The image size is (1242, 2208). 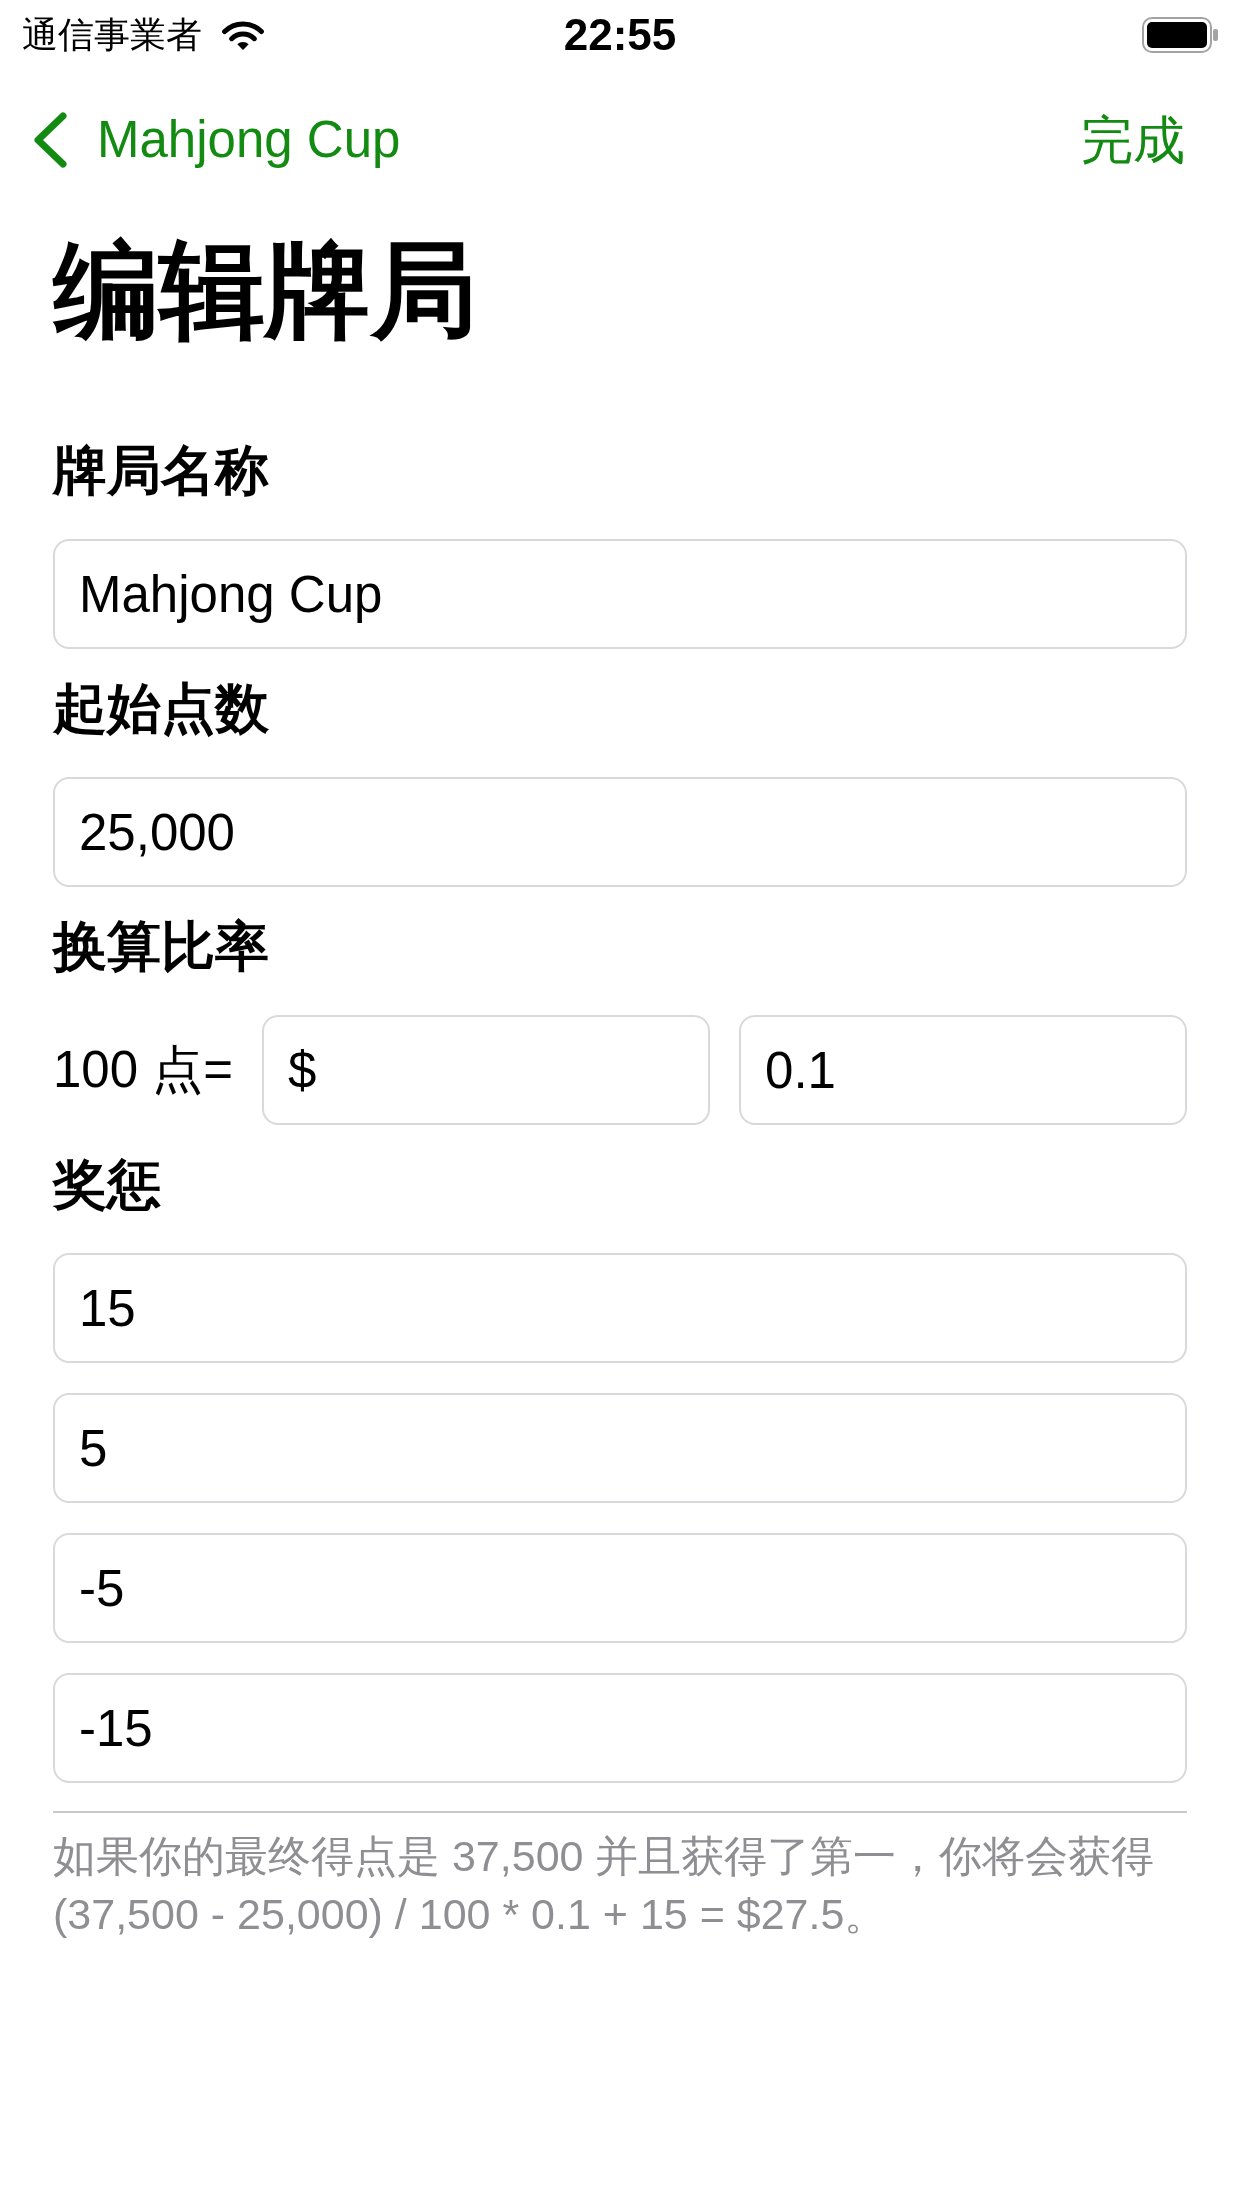 I want to click on section-label: 牌局名称, so click(x=161, y=470).